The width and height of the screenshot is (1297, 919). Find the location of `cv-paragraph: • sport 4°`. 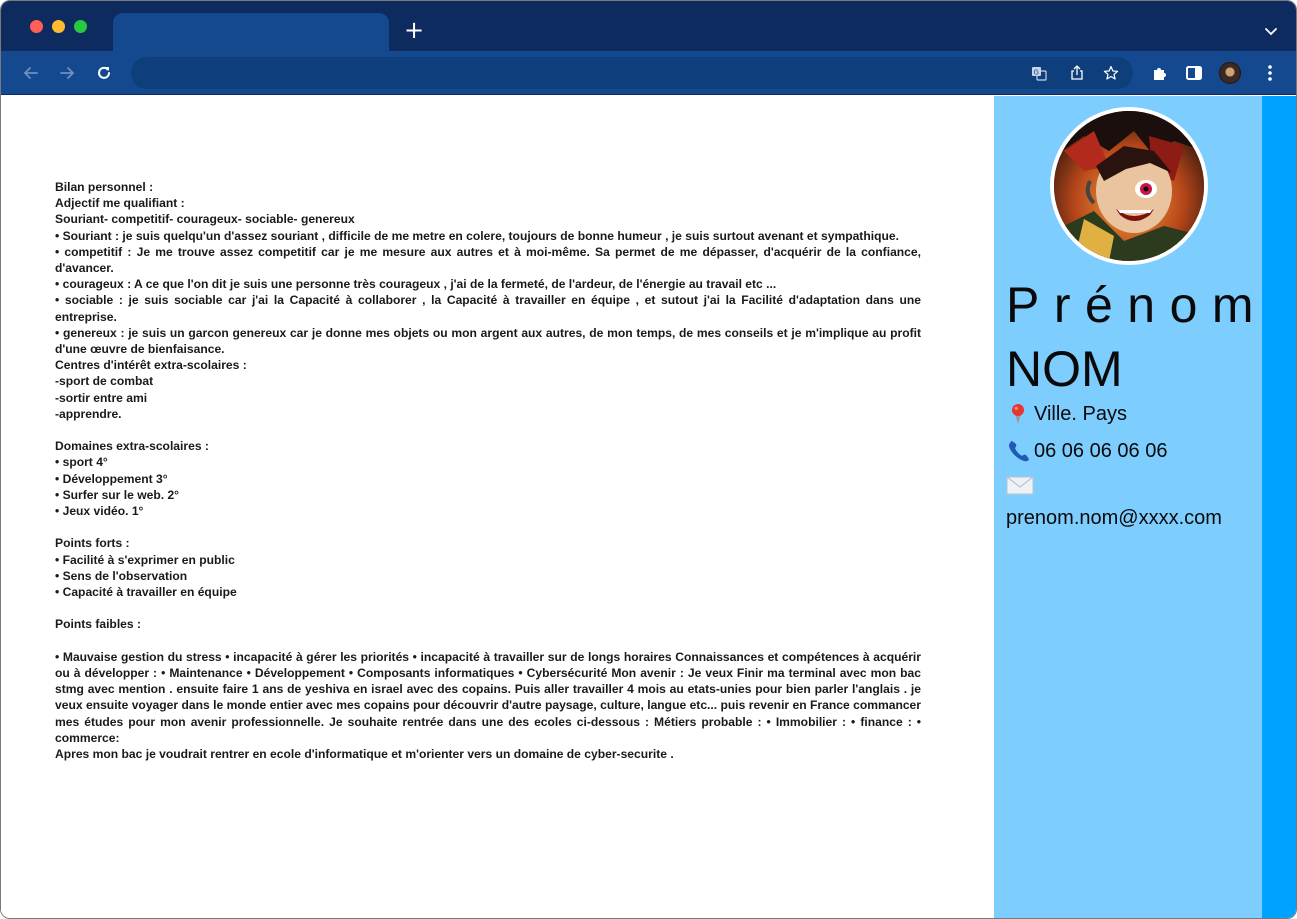

cv-paragraph: • sport 4° is located at coordinates (81, 462).